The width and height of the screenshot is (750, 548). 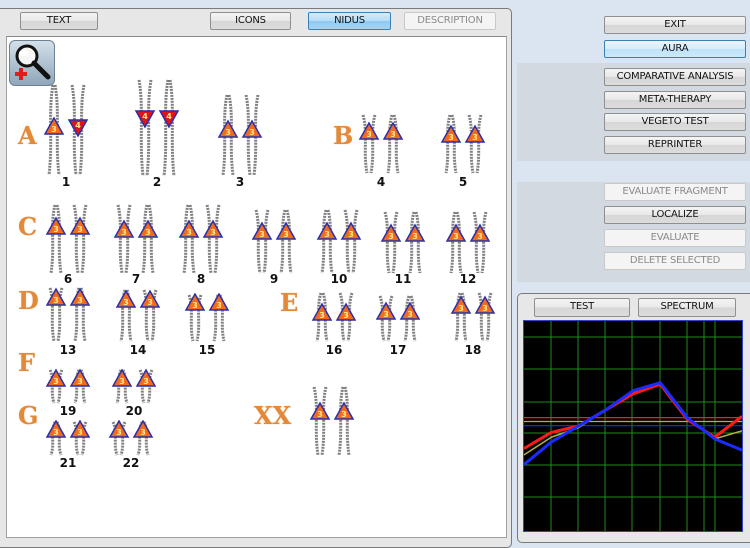 I want to click on chromosome-number: 4, so click(x=381, y=182).